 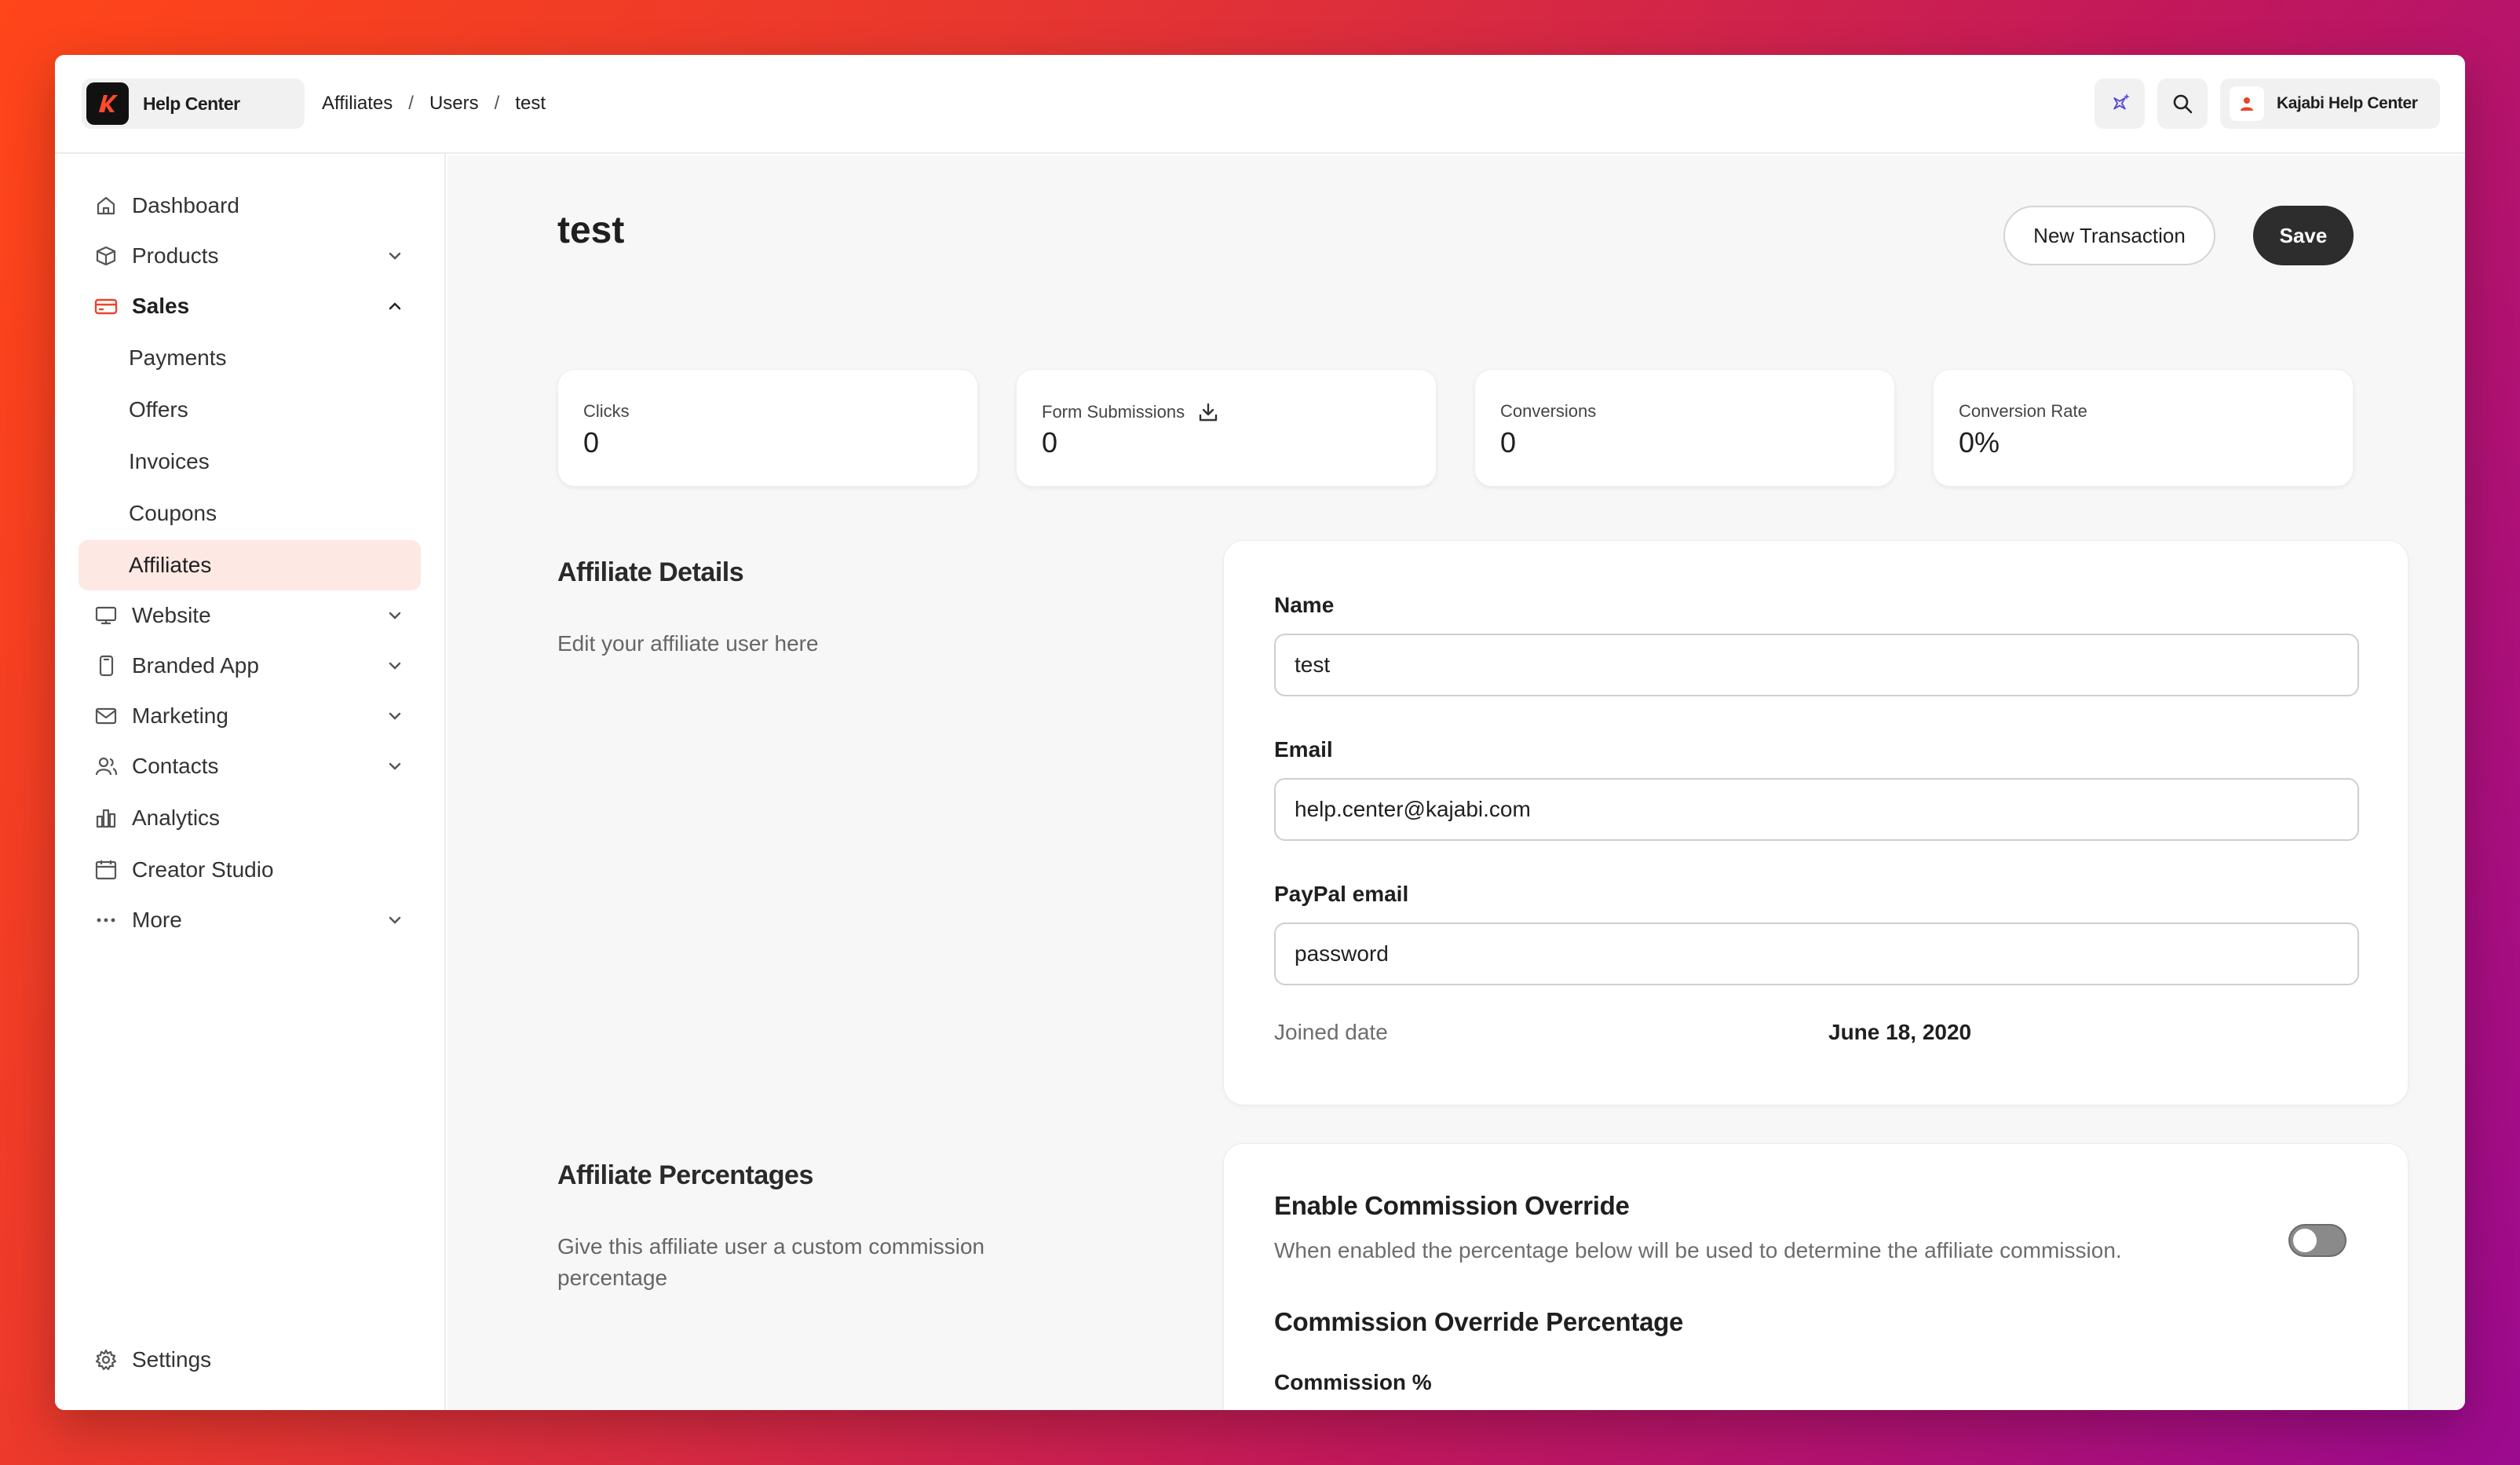 I want to click on sidebar-item-marketing: Marketing, so click(x=250, y=716).